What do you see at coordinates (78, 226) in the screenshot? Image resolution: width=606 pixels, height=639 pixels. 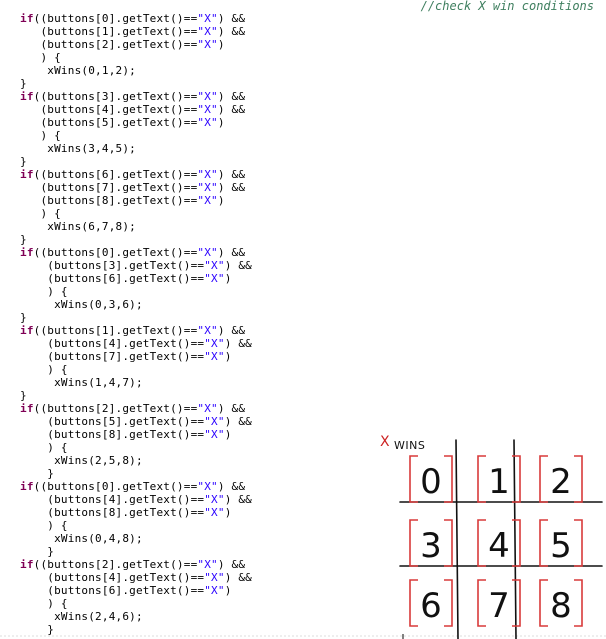 I see `code-line: xWins(6,7,8);` at bounding box center [78, 226].